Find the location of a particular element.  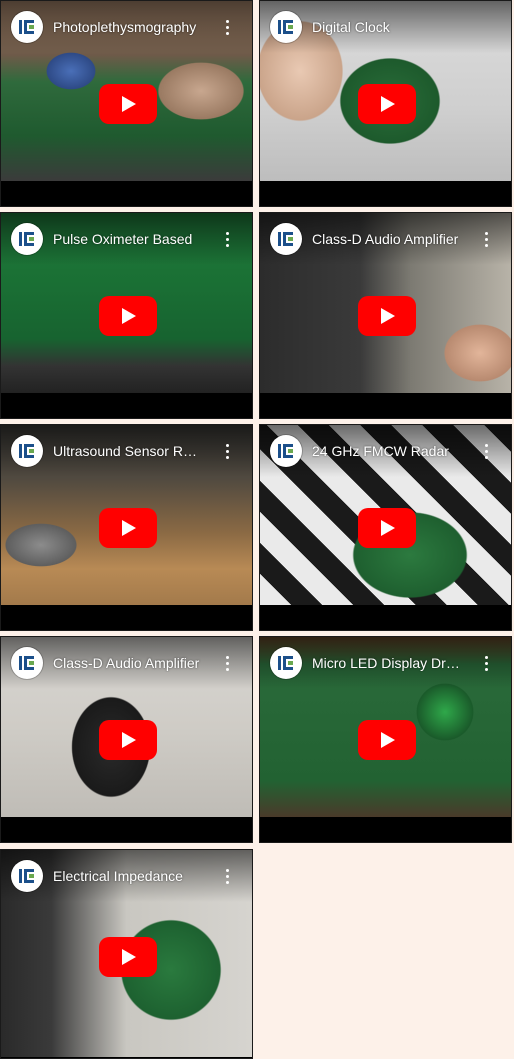

video-title: Digital Clock is located at coordinates (386, 27).